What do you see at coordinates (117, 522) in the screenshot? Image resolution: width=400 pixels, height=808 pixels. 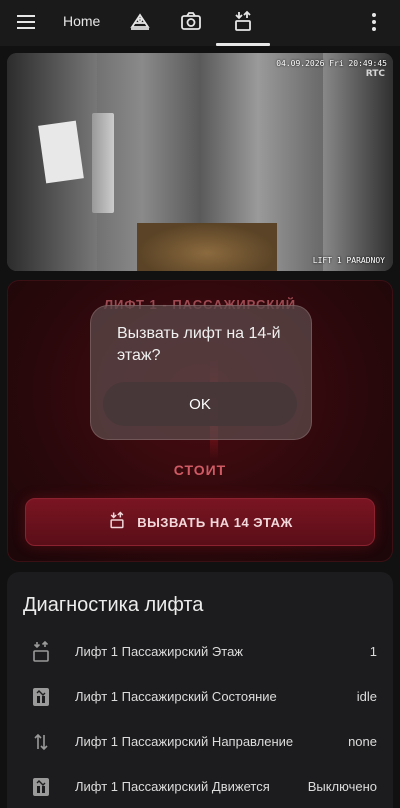 I see `elevator-call-icon` at bounding box center [117, 522].